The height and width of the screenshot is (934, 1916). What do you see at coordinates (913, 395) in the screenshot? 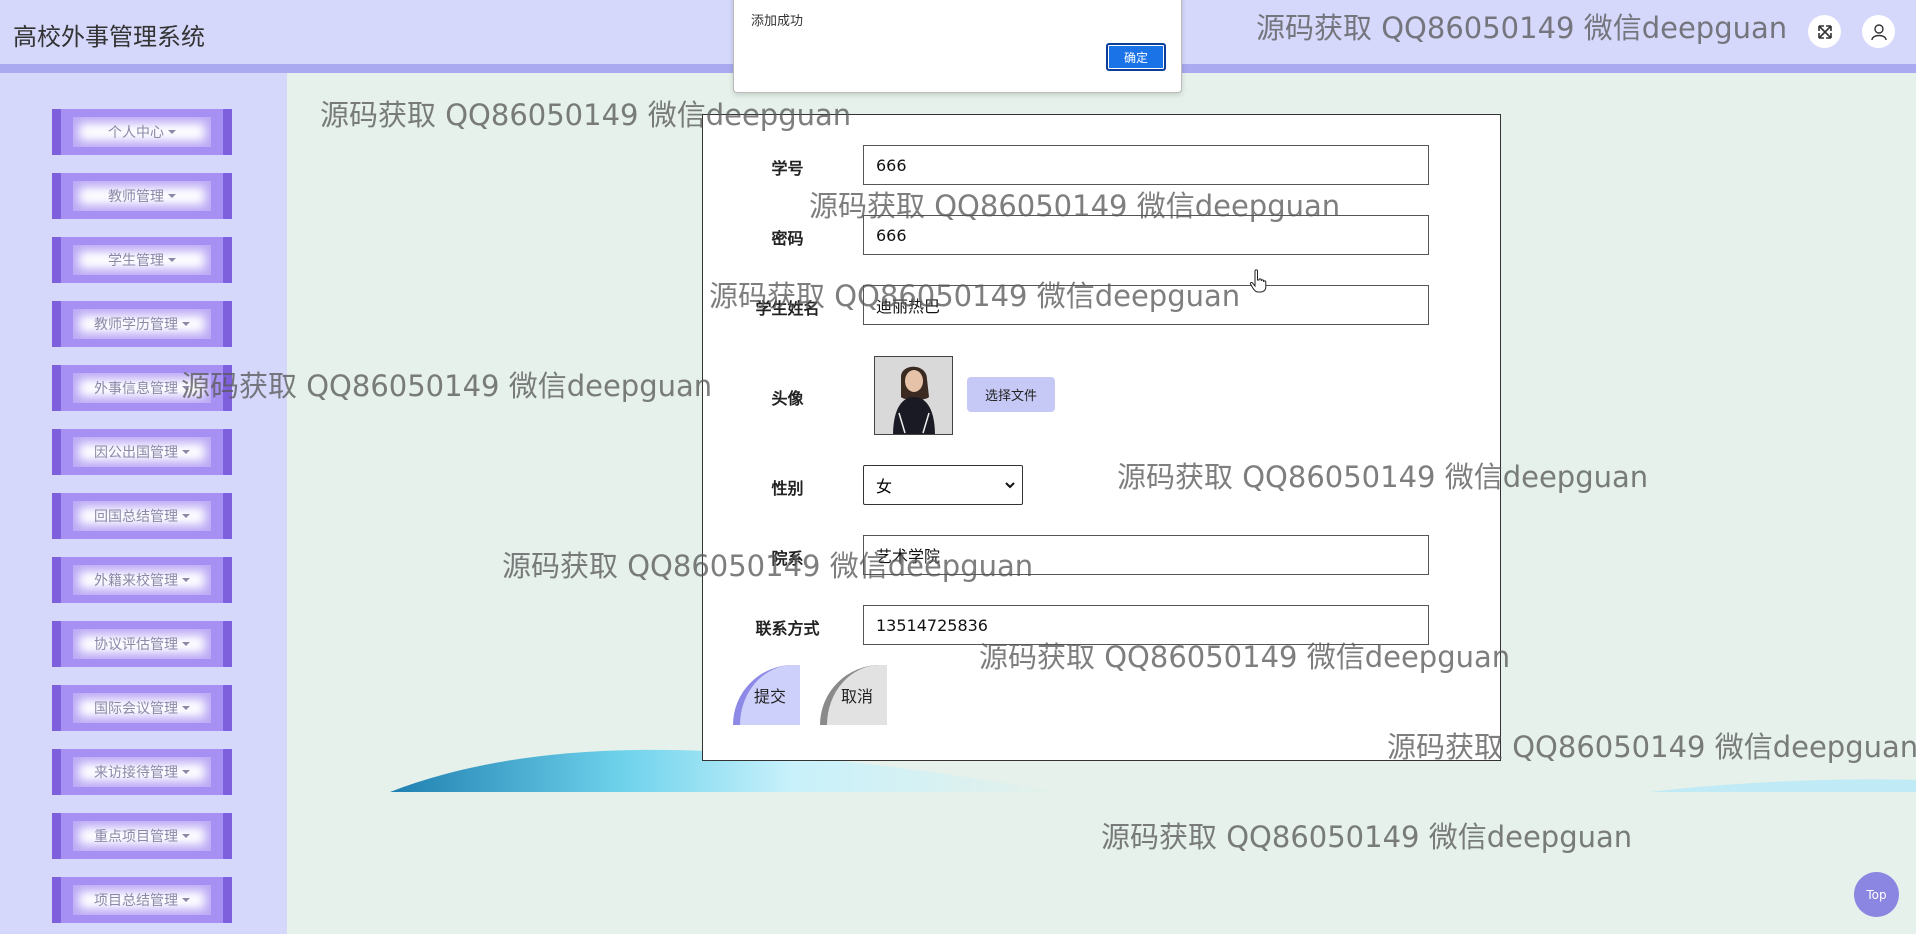
I see `avatar-image` at bounding box center [913, 395].